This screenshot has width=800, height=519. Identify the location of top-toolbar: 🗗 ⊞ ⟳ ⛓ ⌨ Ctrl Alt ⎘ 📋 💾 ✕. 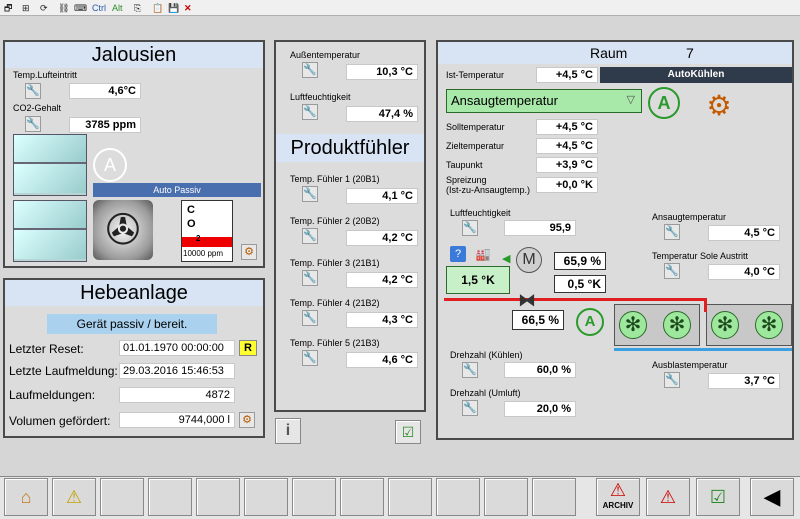
(400, 8).